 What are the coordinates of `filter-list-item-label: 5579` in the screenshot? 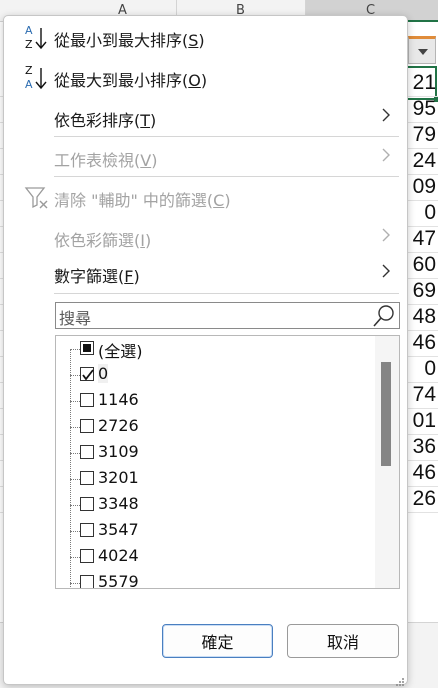 It's located at (118, 580).